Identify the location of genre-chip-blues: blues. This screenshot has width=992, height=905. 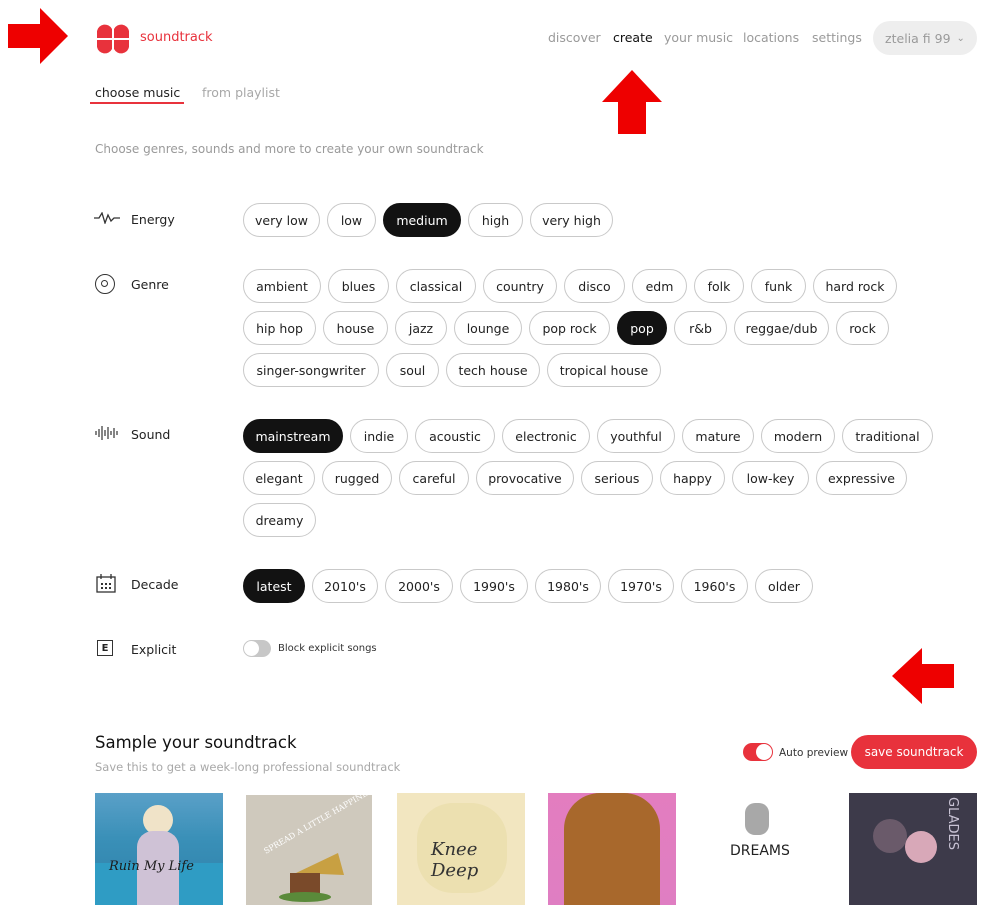
(358, 286).